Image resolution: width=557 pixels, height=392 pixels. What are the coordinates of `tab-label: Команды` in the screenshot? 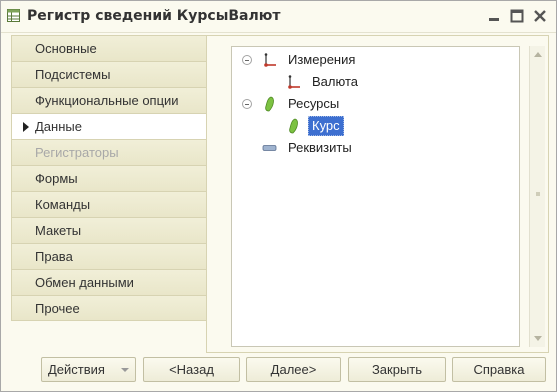 It's located at (63, 204).